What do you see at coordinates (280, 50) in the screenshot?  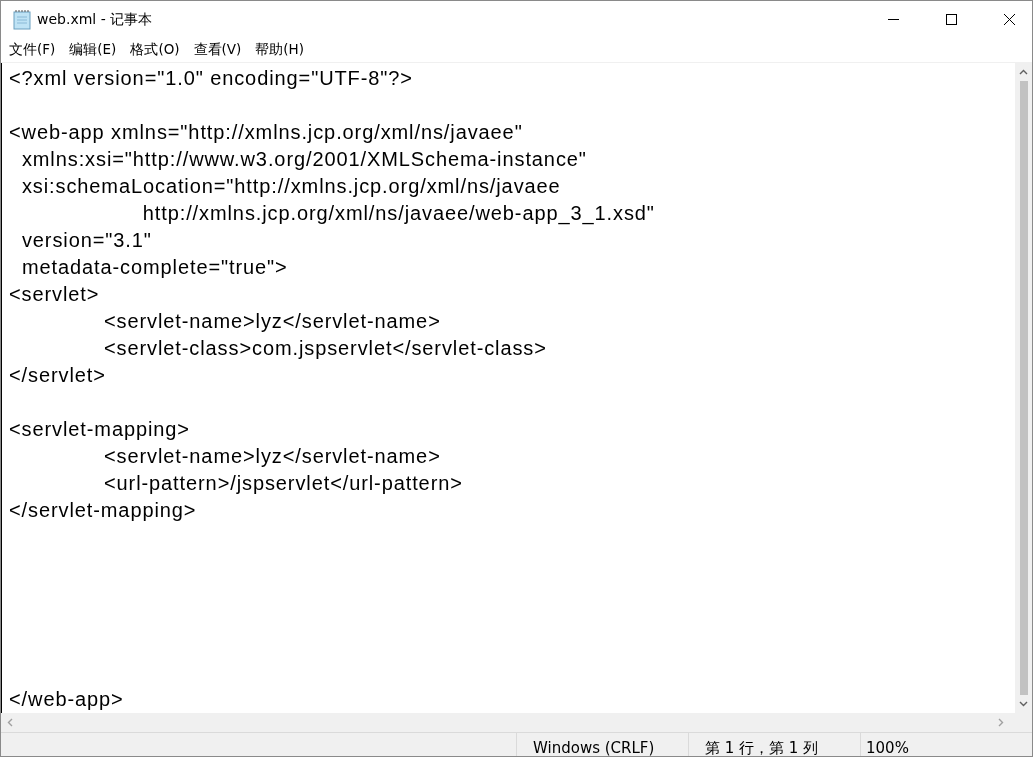 I see `menu-item: 帮助(H)` at bounding box center [280, 50].